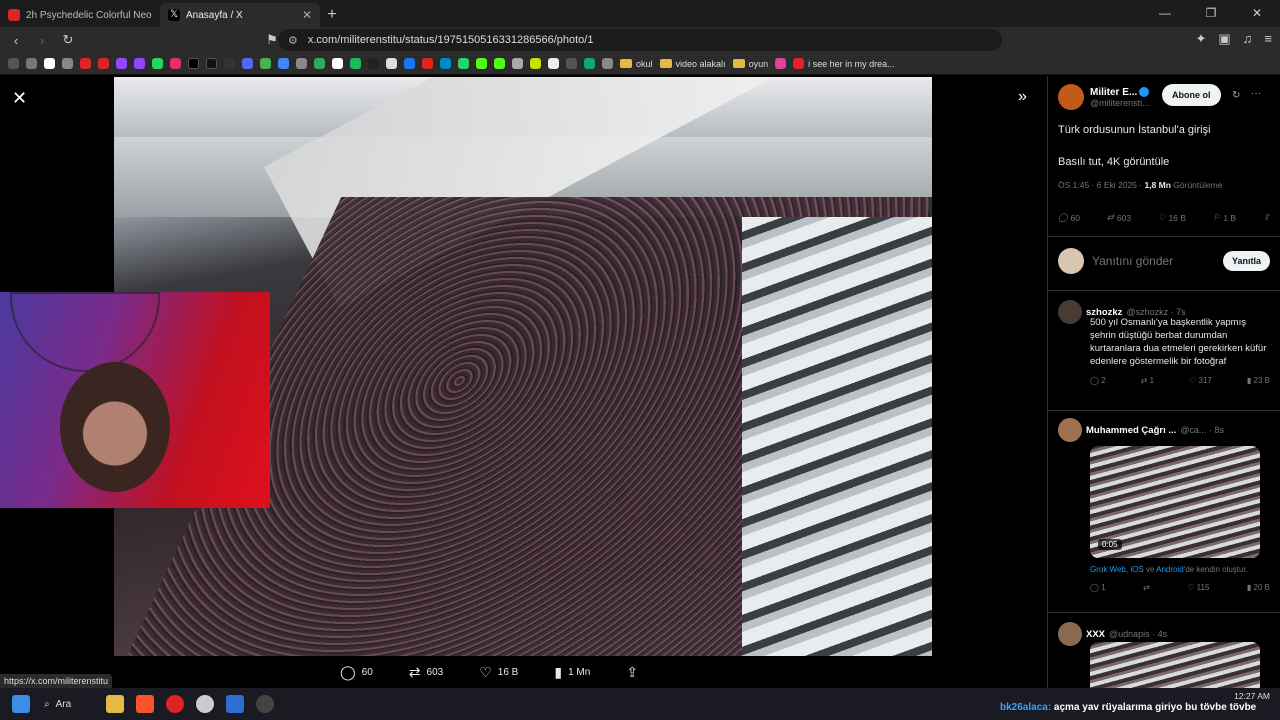 The height and width of the screenshot is (720, 1280). What do you see at coordinates (498, 672) in the screenshot?
I see `like-action: ♡ 16 B` at bounding box center [498, 672].